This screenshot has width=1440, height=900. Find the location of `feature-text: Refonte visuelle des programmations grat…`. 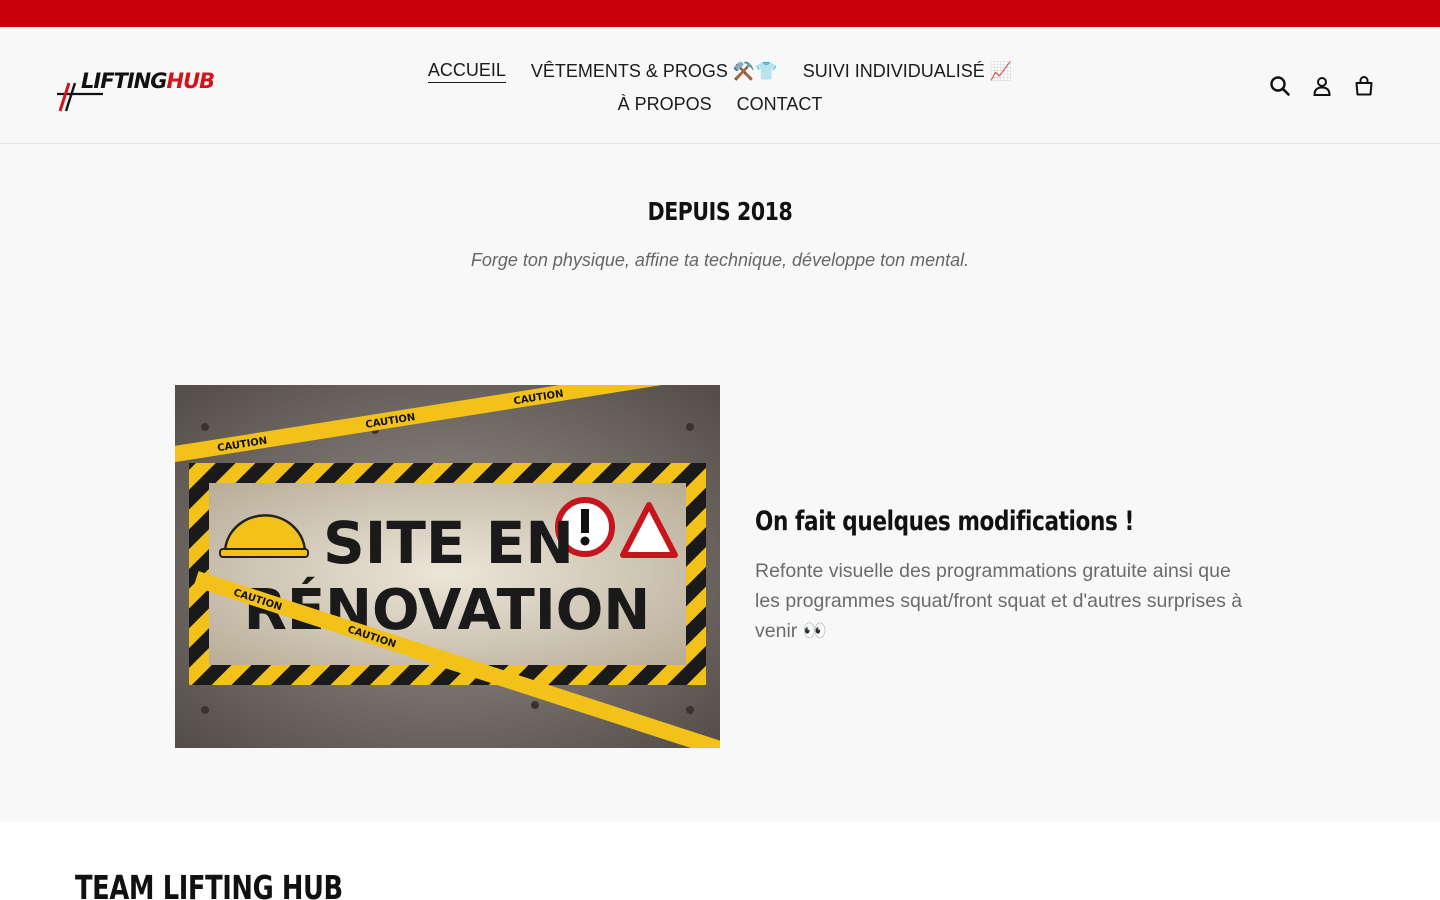

feature-text: Refonte visuelle des programmations grat… is located at coordinates (999, 601).